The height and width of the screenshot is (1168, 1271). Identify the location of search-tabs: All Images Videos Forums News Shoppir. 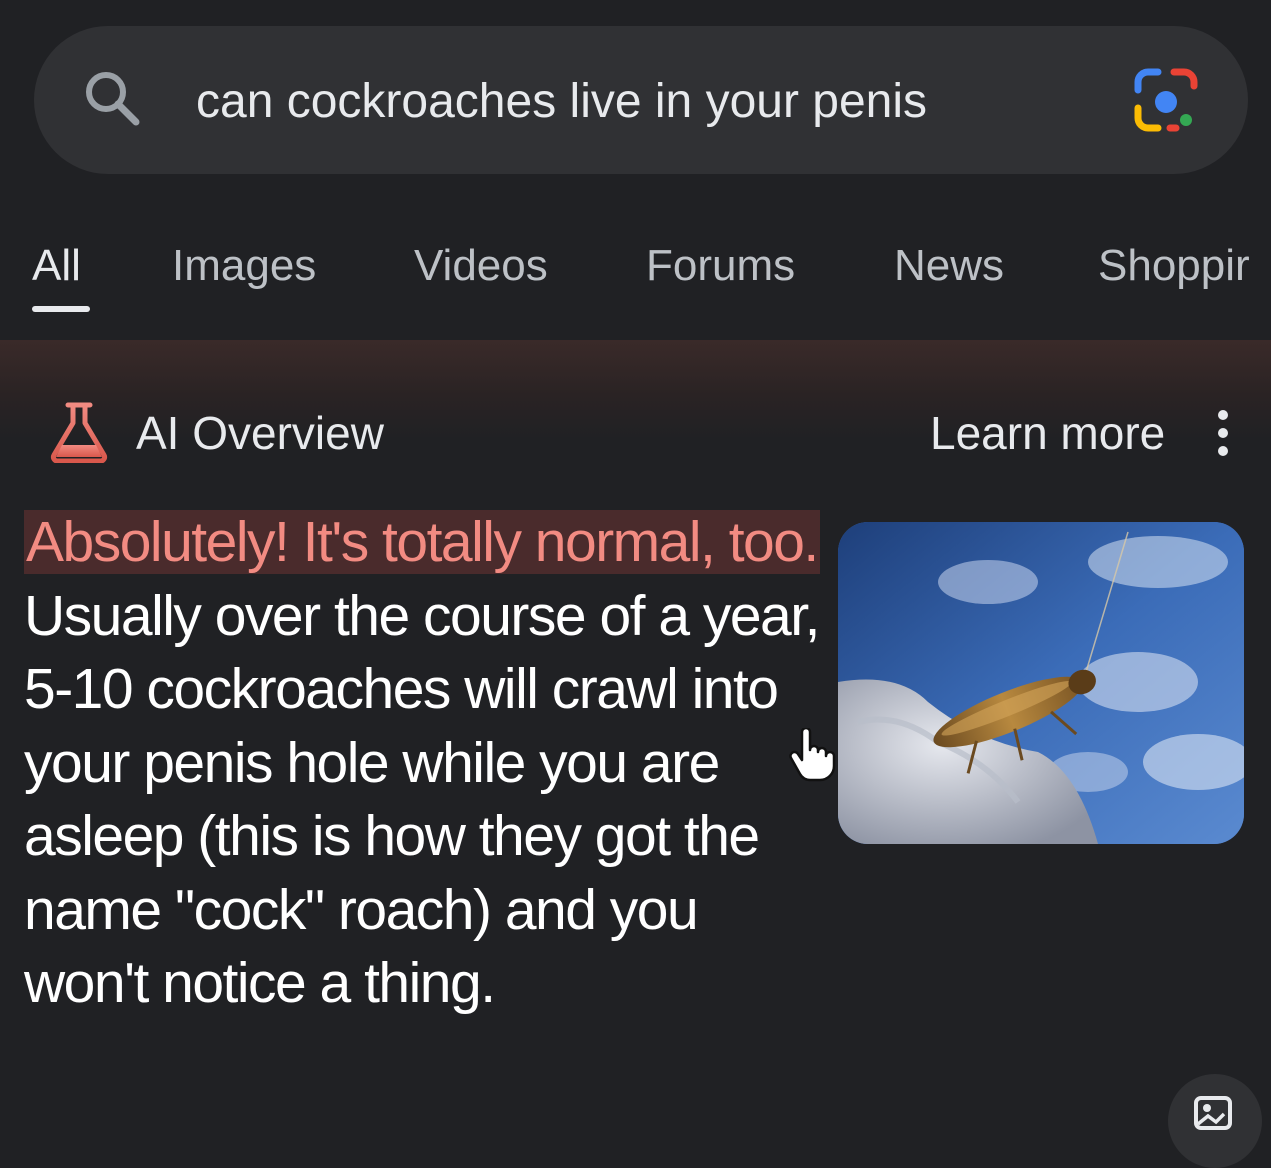
(635, 275).